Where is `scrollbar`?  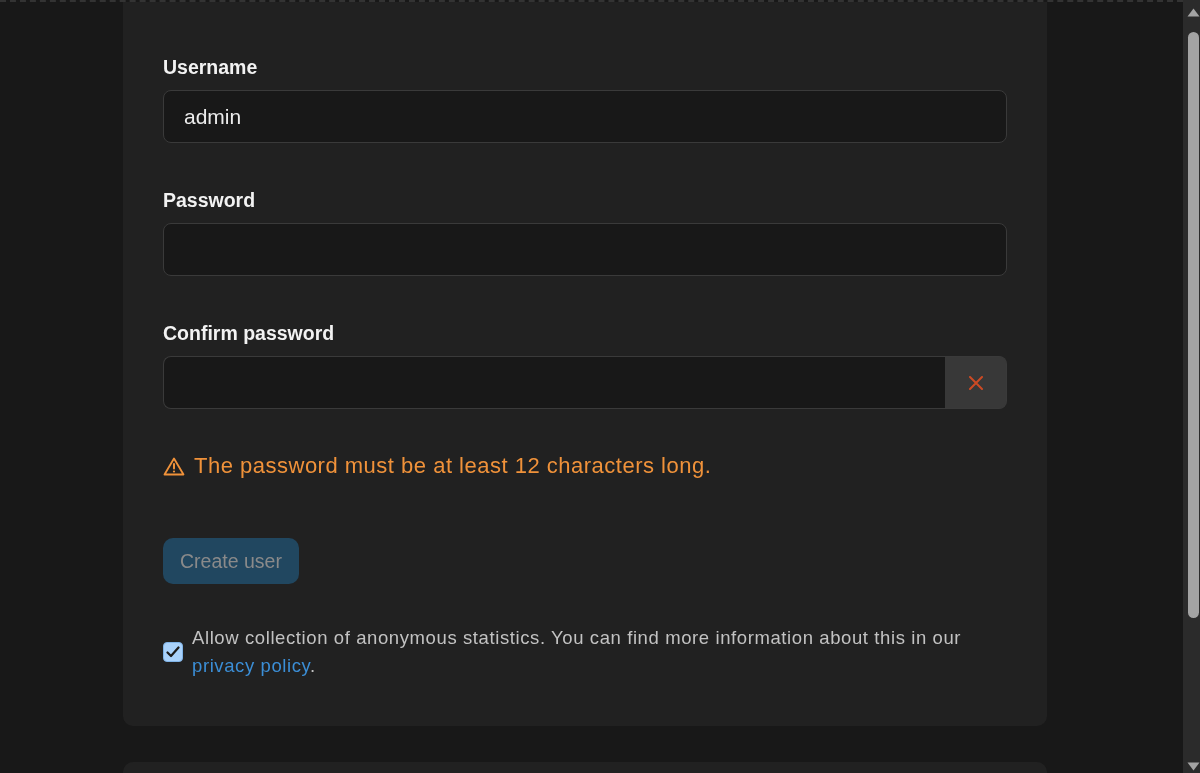 scrollbar is located at coordinates (1191, 386).